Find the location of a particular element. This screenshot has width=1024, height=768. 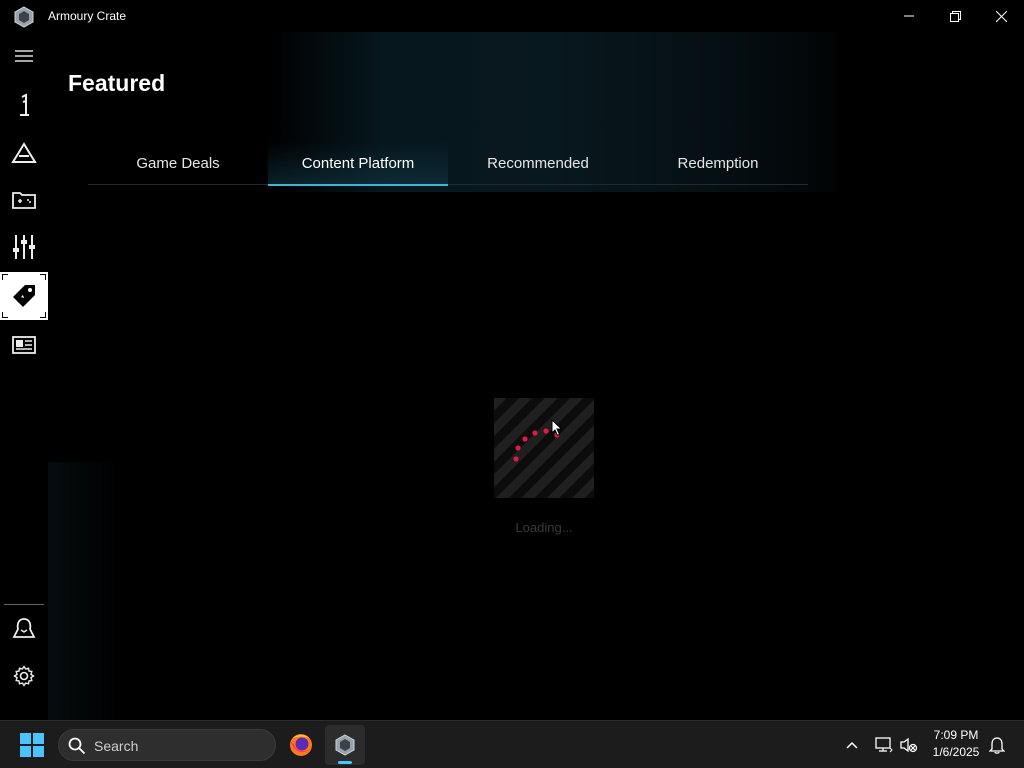

tab-game-deals: Game Deals is located at coordinates (178, 163).